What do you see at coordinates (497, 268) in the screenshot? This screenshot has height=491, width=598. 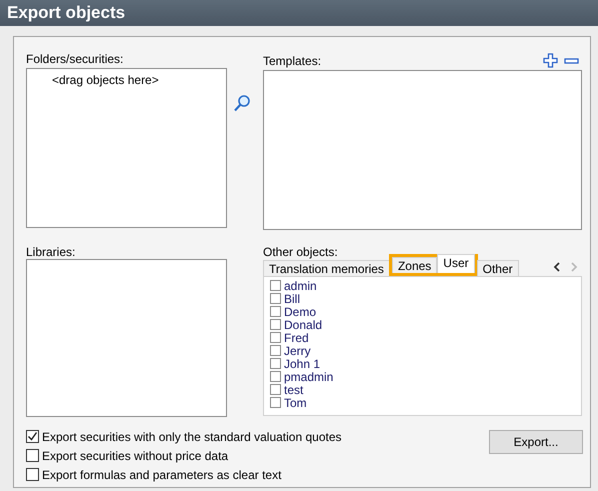 I see `tab: Other` at bounding box center [497, 268].